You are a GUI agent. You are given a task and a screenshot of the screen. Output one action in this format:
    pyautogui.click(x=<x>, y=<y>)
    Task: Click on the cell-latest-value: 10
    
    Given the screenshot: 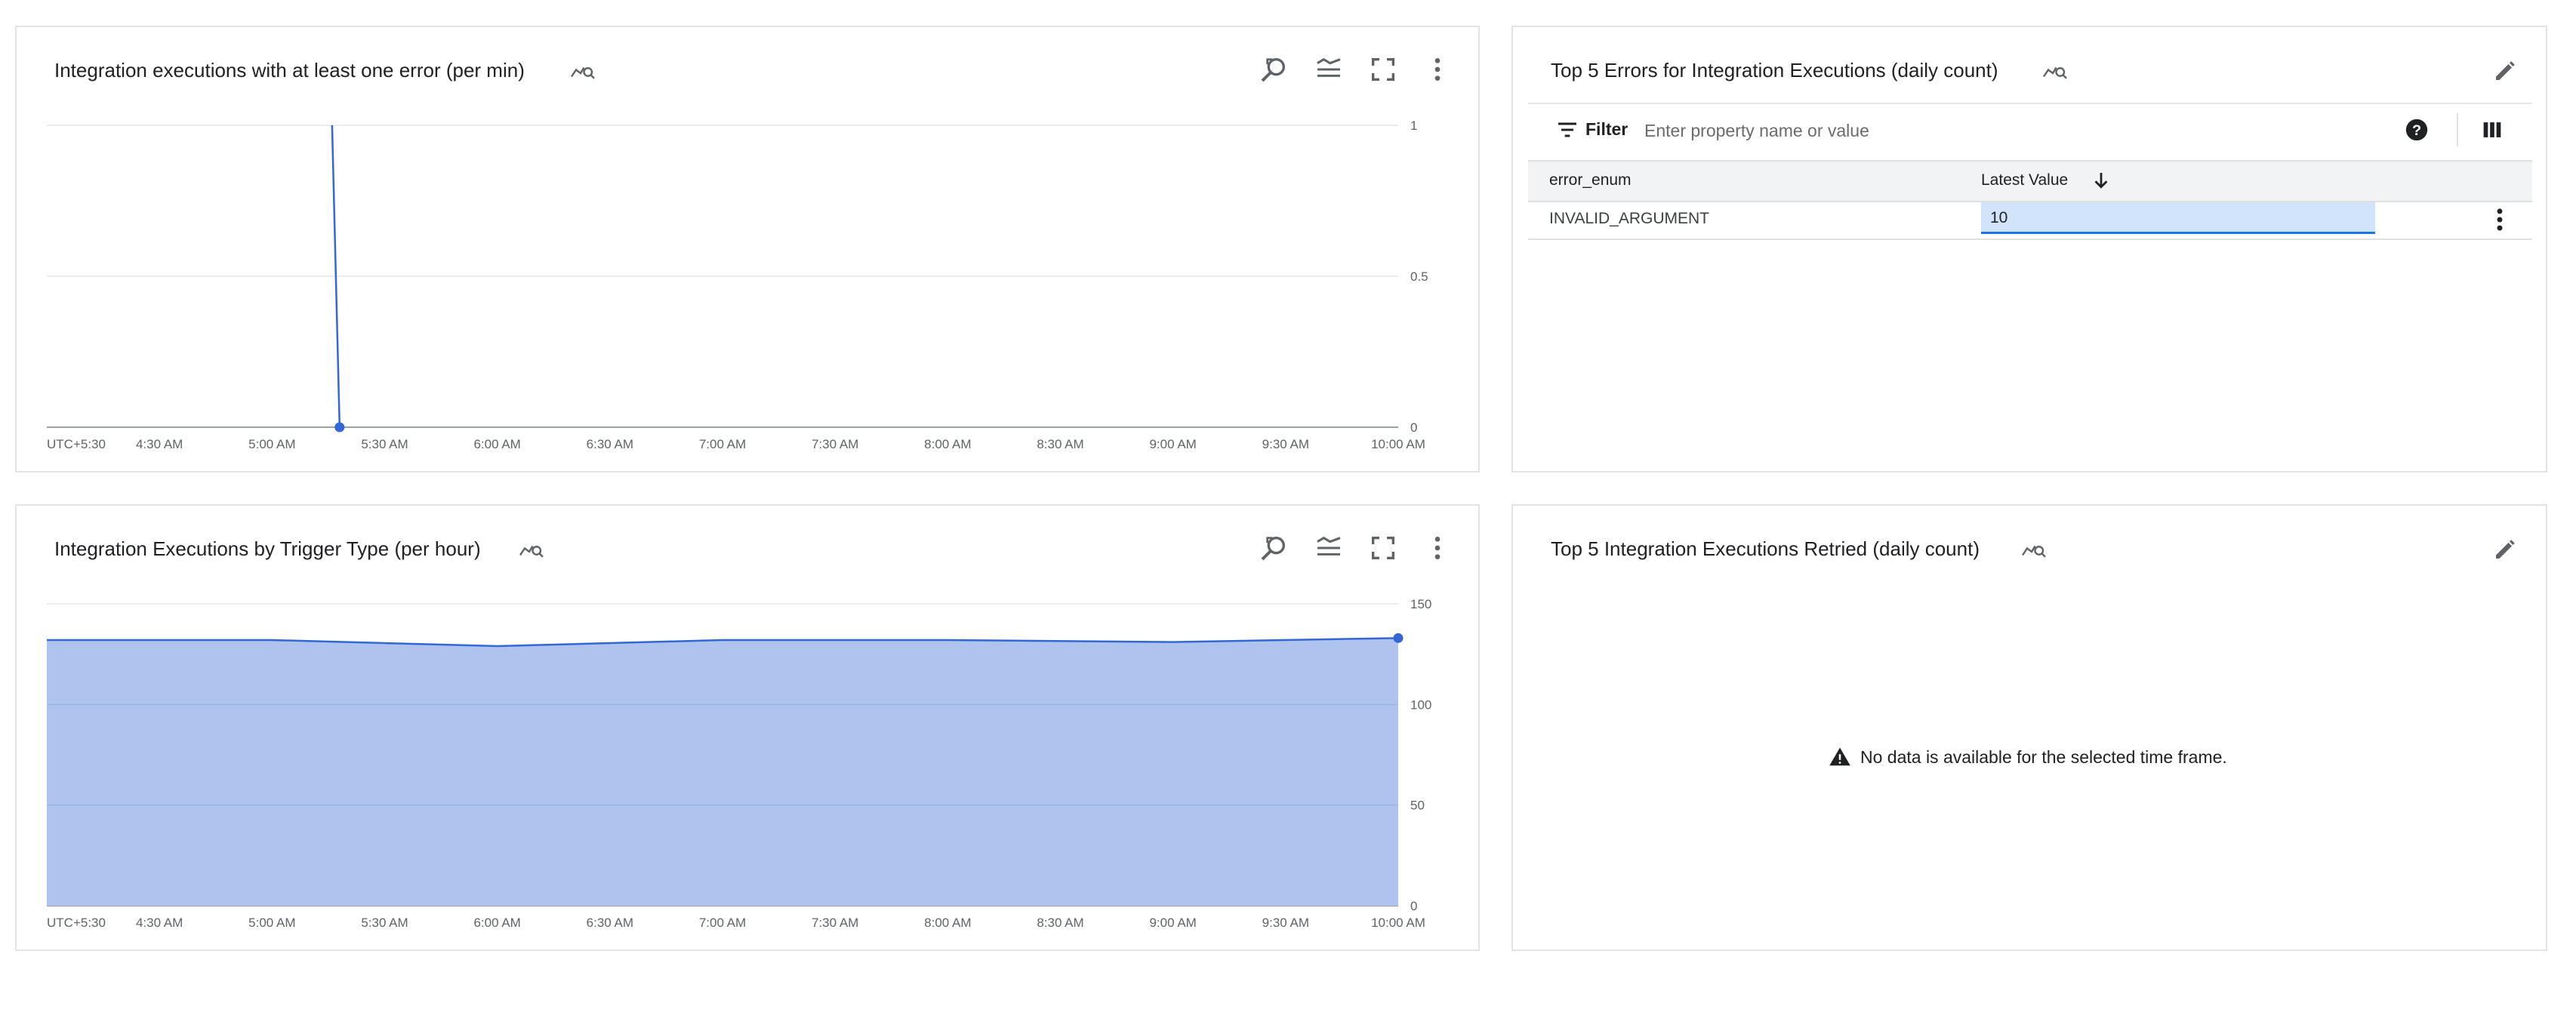 What is the action you would take?
    pyautogui.click(x=1999, y=217)
    